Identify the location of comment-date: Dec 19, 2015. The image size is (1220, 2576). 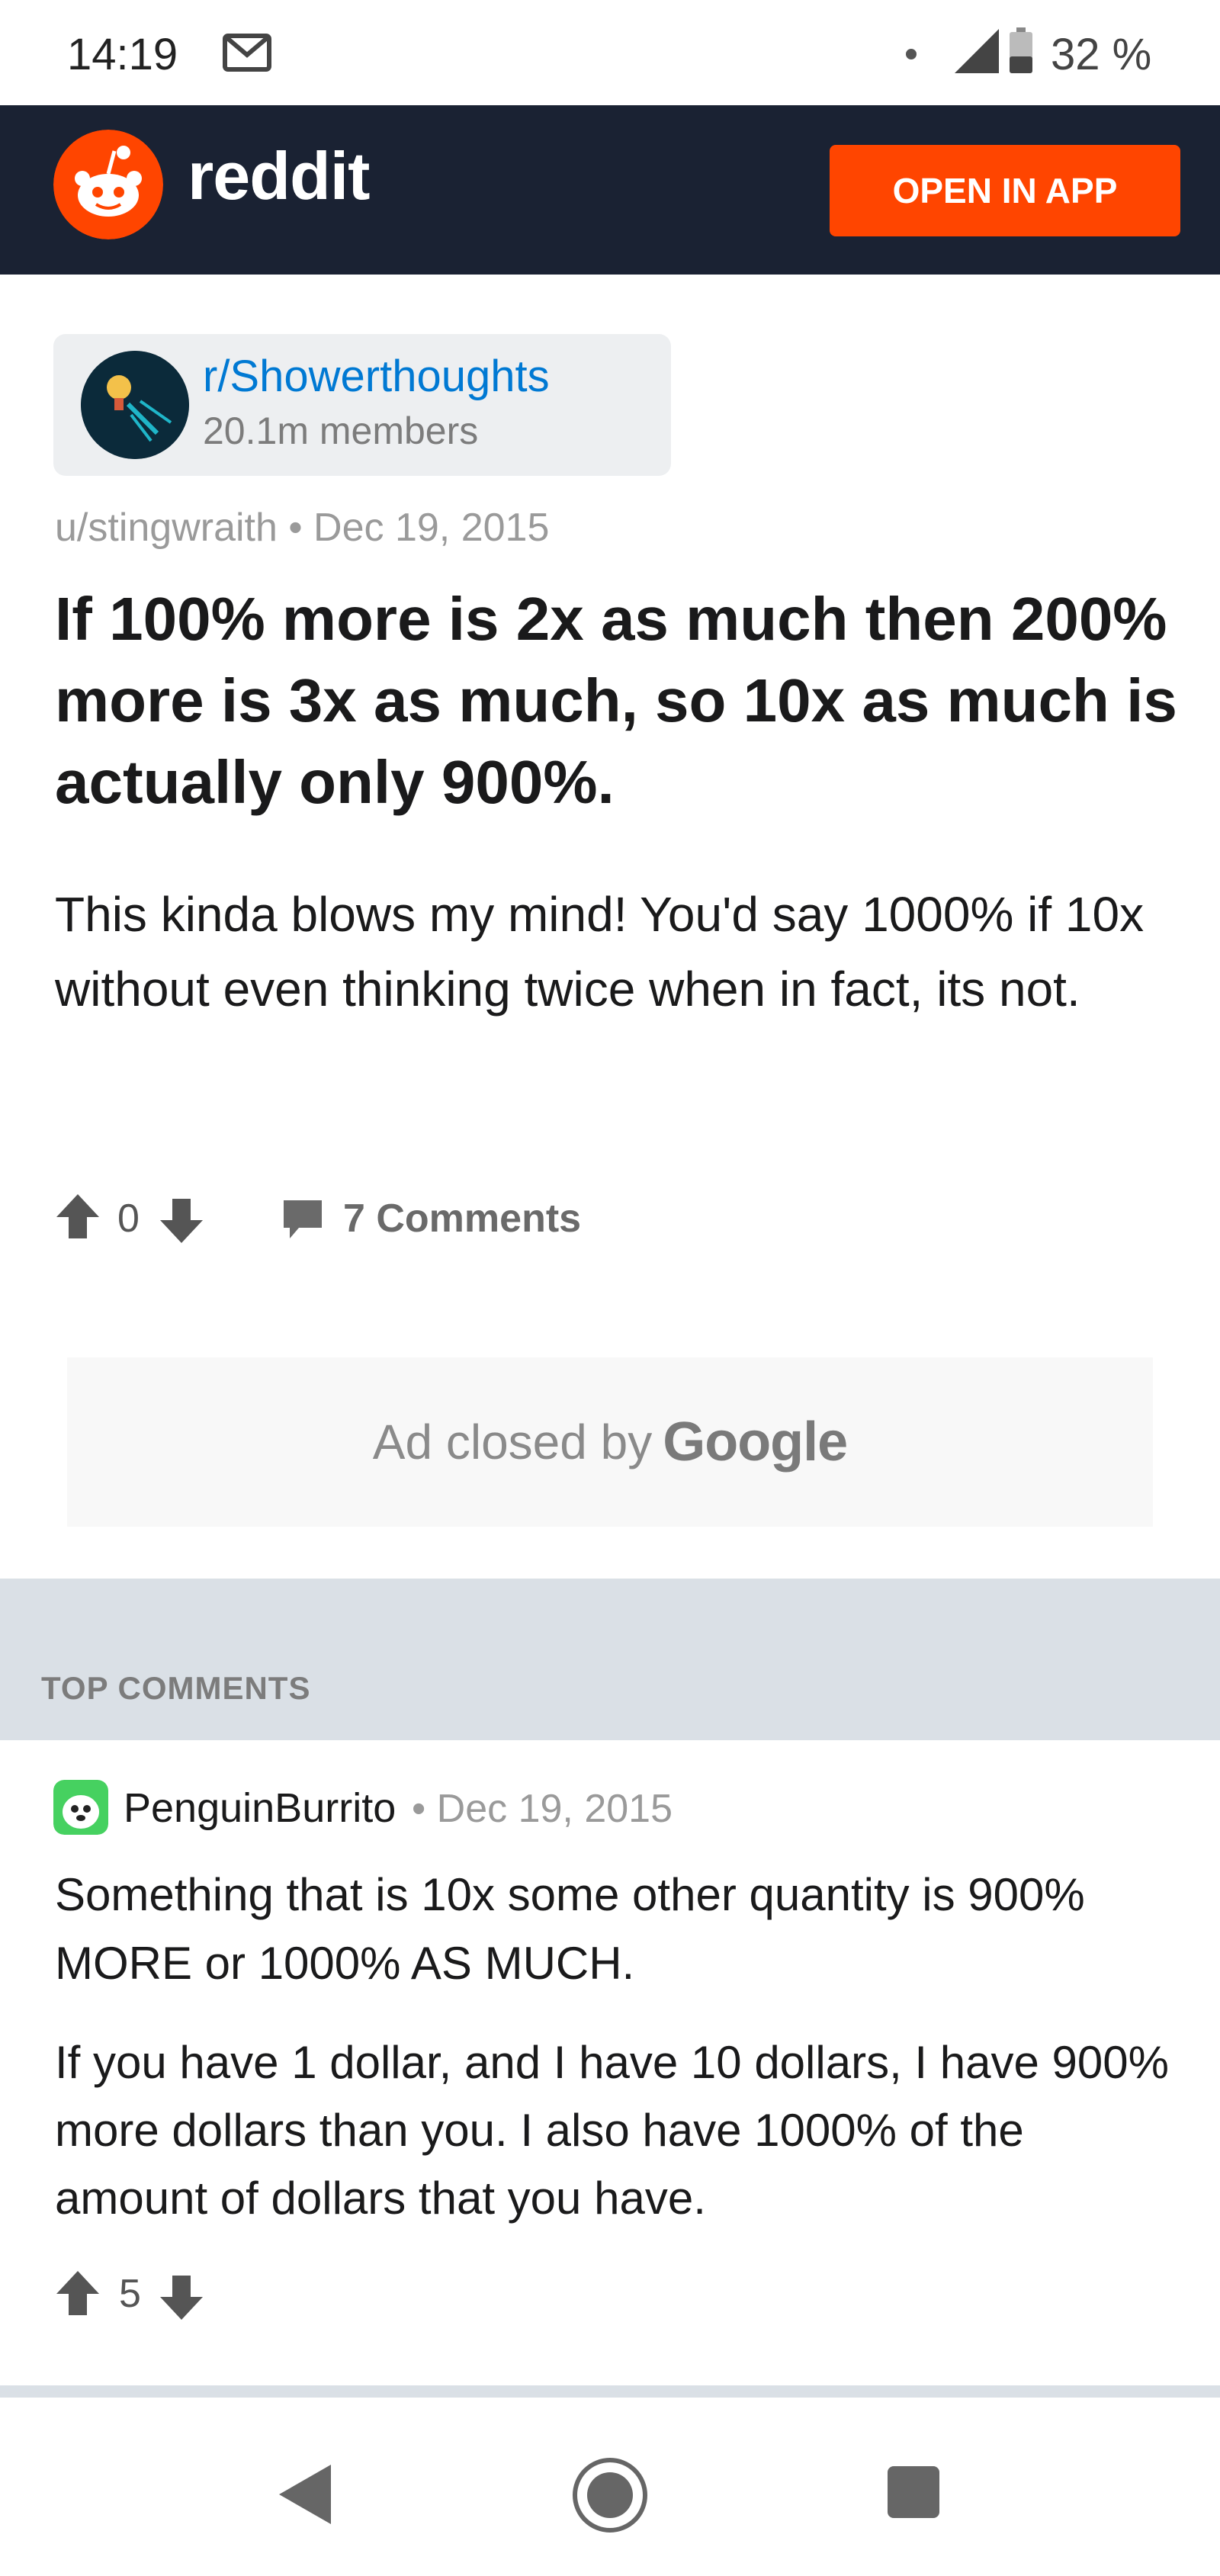
(554, 1809).